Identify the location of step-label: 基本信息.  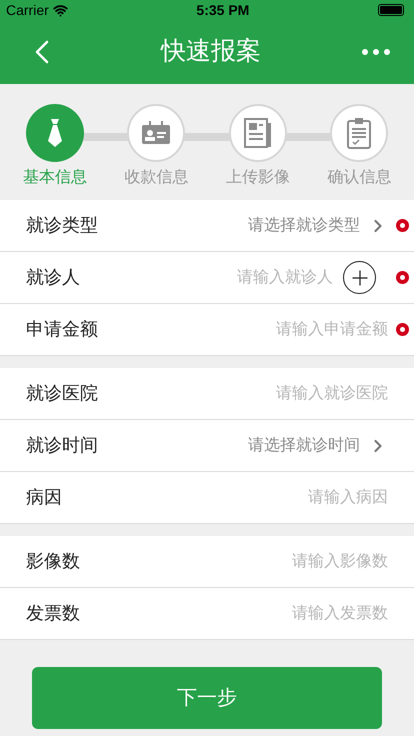
(54, 178).